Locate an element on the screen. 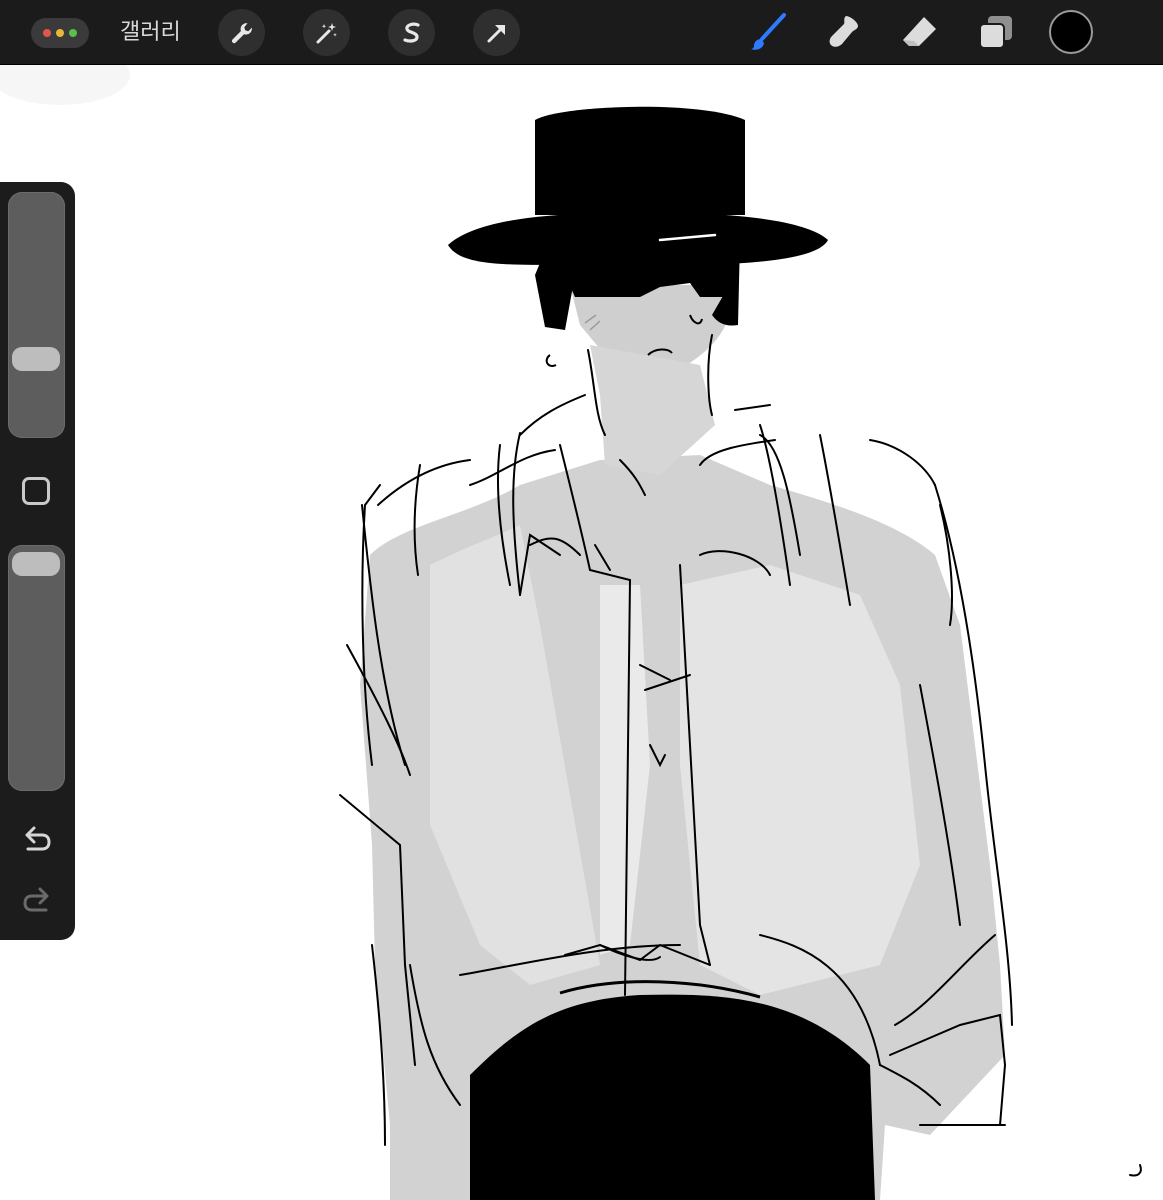 The image size is (1163, 1200). actions-button is located at coordinates (241, 32).